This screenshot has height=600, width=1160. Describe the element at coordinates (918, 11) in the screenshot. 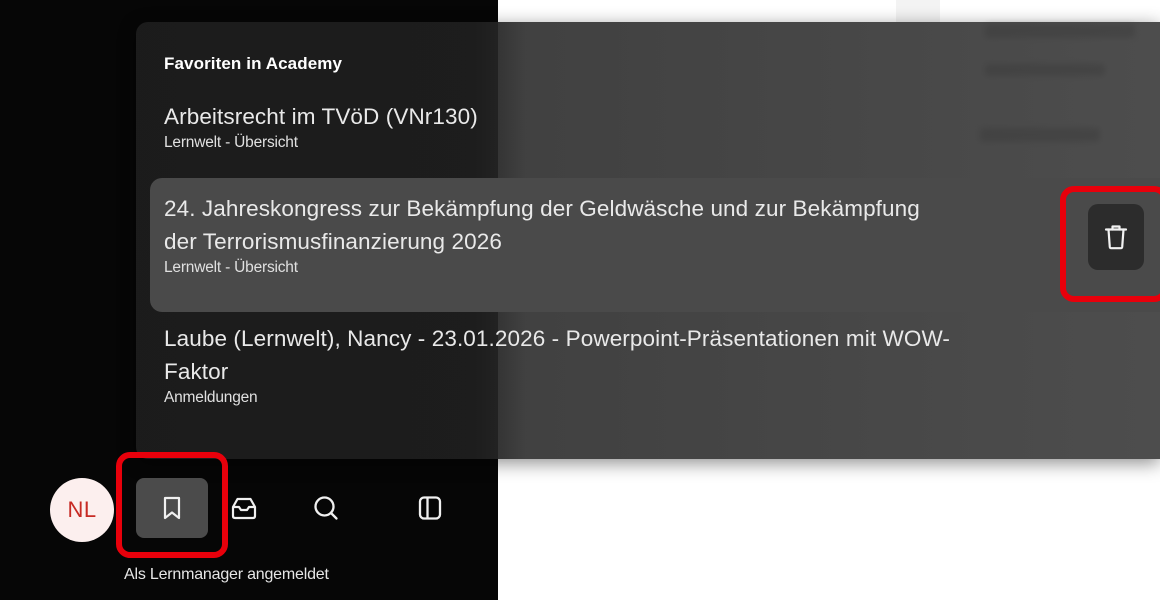

I see `background-panel` at that location.